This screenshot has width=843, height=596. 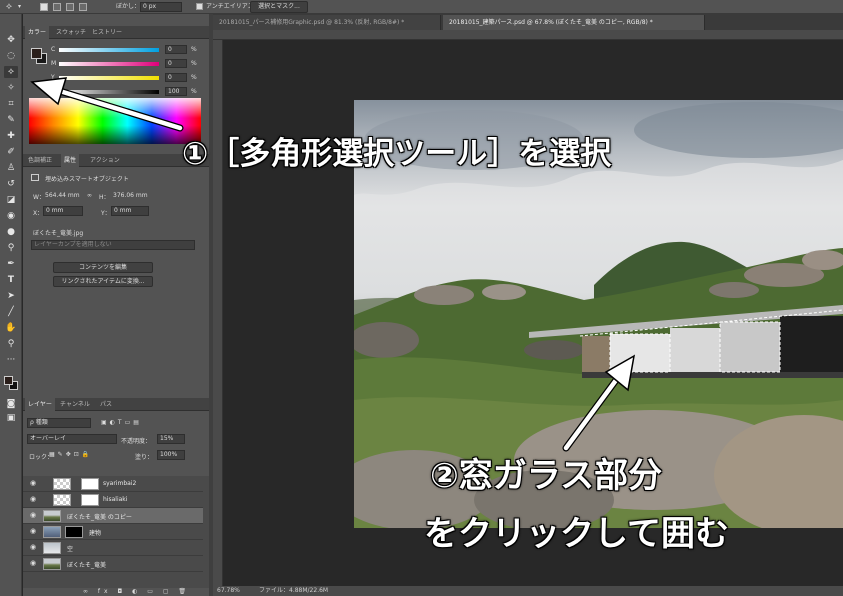 What do you see at coordinates (546, 476) in the screenshot?
I see `annotation-step2-line1: ②窓ガラス部分` at bounding box center [546, 476].